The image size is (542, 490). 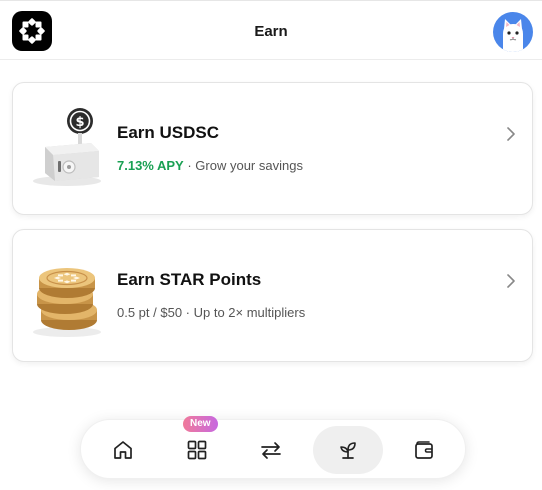 I want to click on coin-stack-icon, so click(x=67, y=296).